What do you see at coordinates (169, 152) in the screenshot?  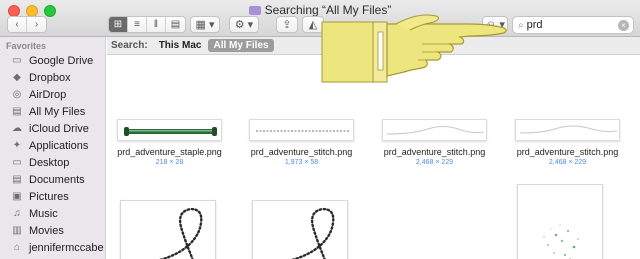 I see `file-name: prd_adventure_staple.png` at bounding box center [169, 152].